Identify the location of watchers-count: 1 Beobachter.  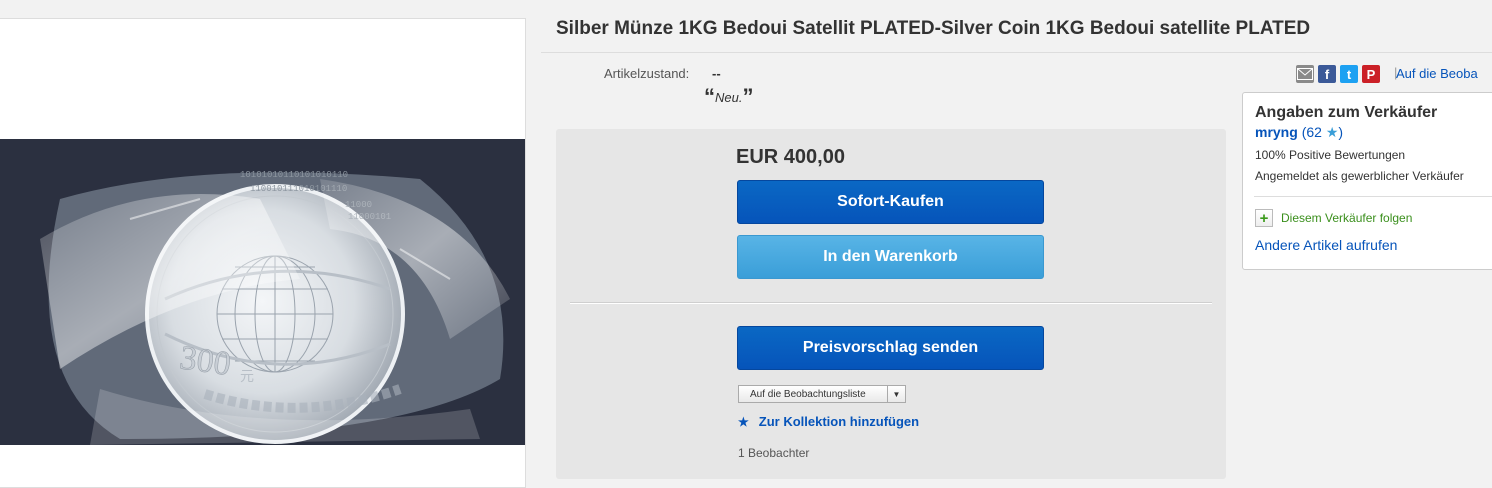
(774, 453).